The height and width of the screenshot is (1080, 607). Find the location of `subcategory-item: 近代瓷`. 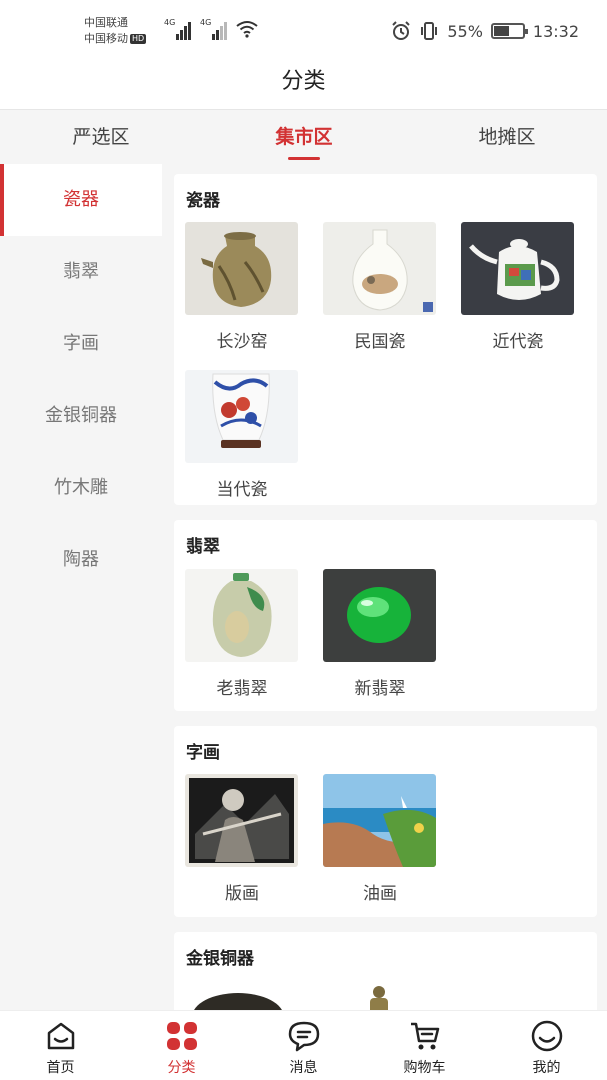

subcategory-item: 近代瓷 is located at coordinates (518, 287).